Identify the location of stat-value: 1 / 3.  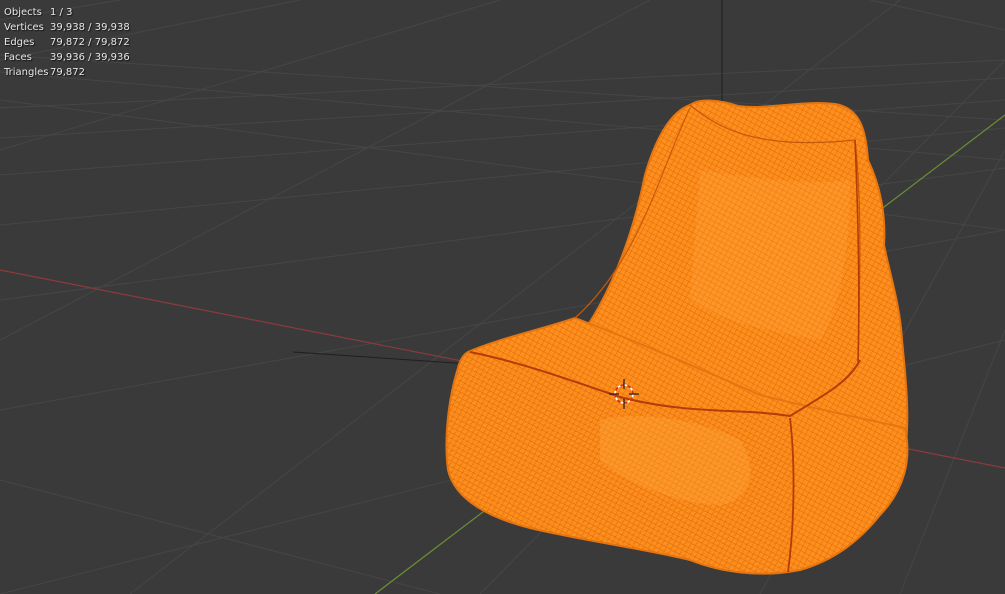
(61, 12).